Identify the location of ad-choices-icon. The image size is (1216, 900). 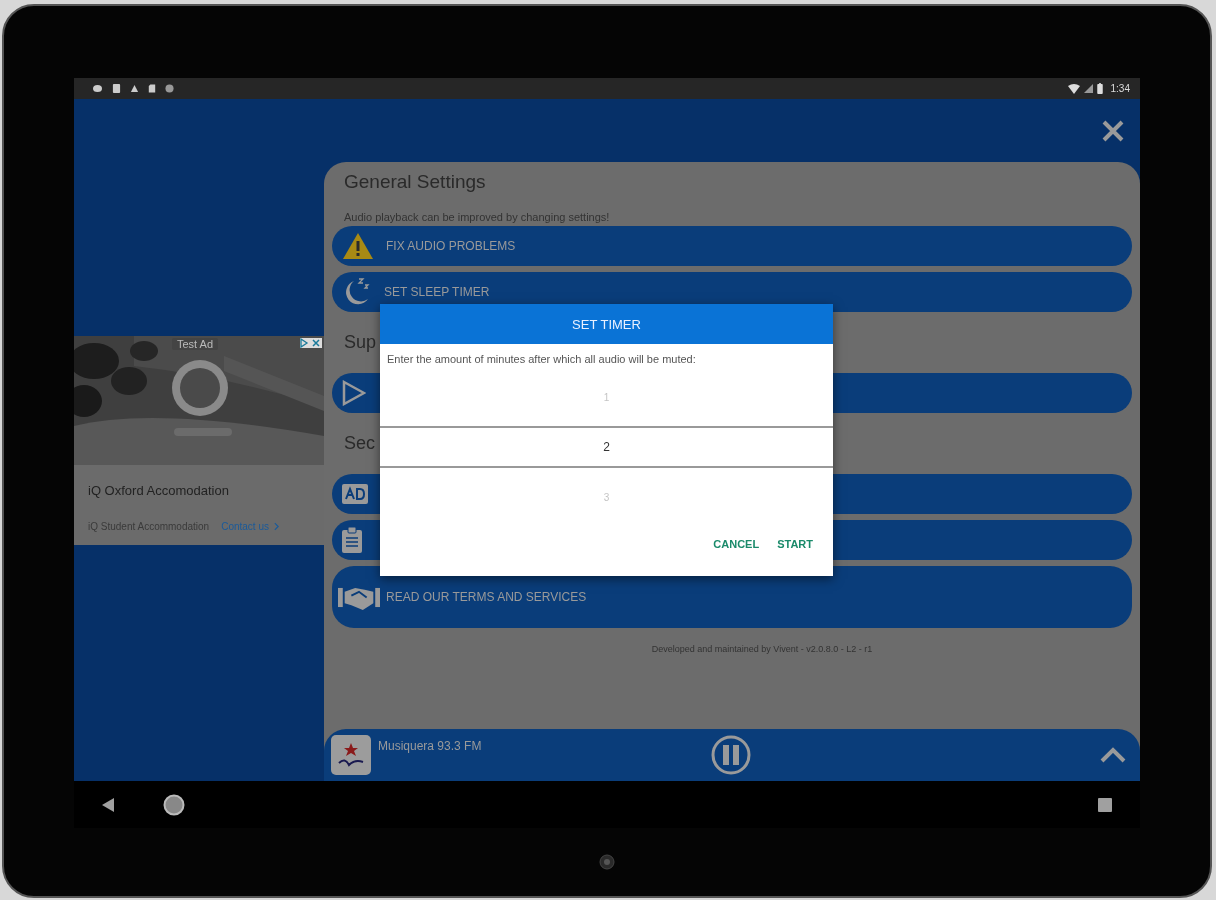
(311, 343).